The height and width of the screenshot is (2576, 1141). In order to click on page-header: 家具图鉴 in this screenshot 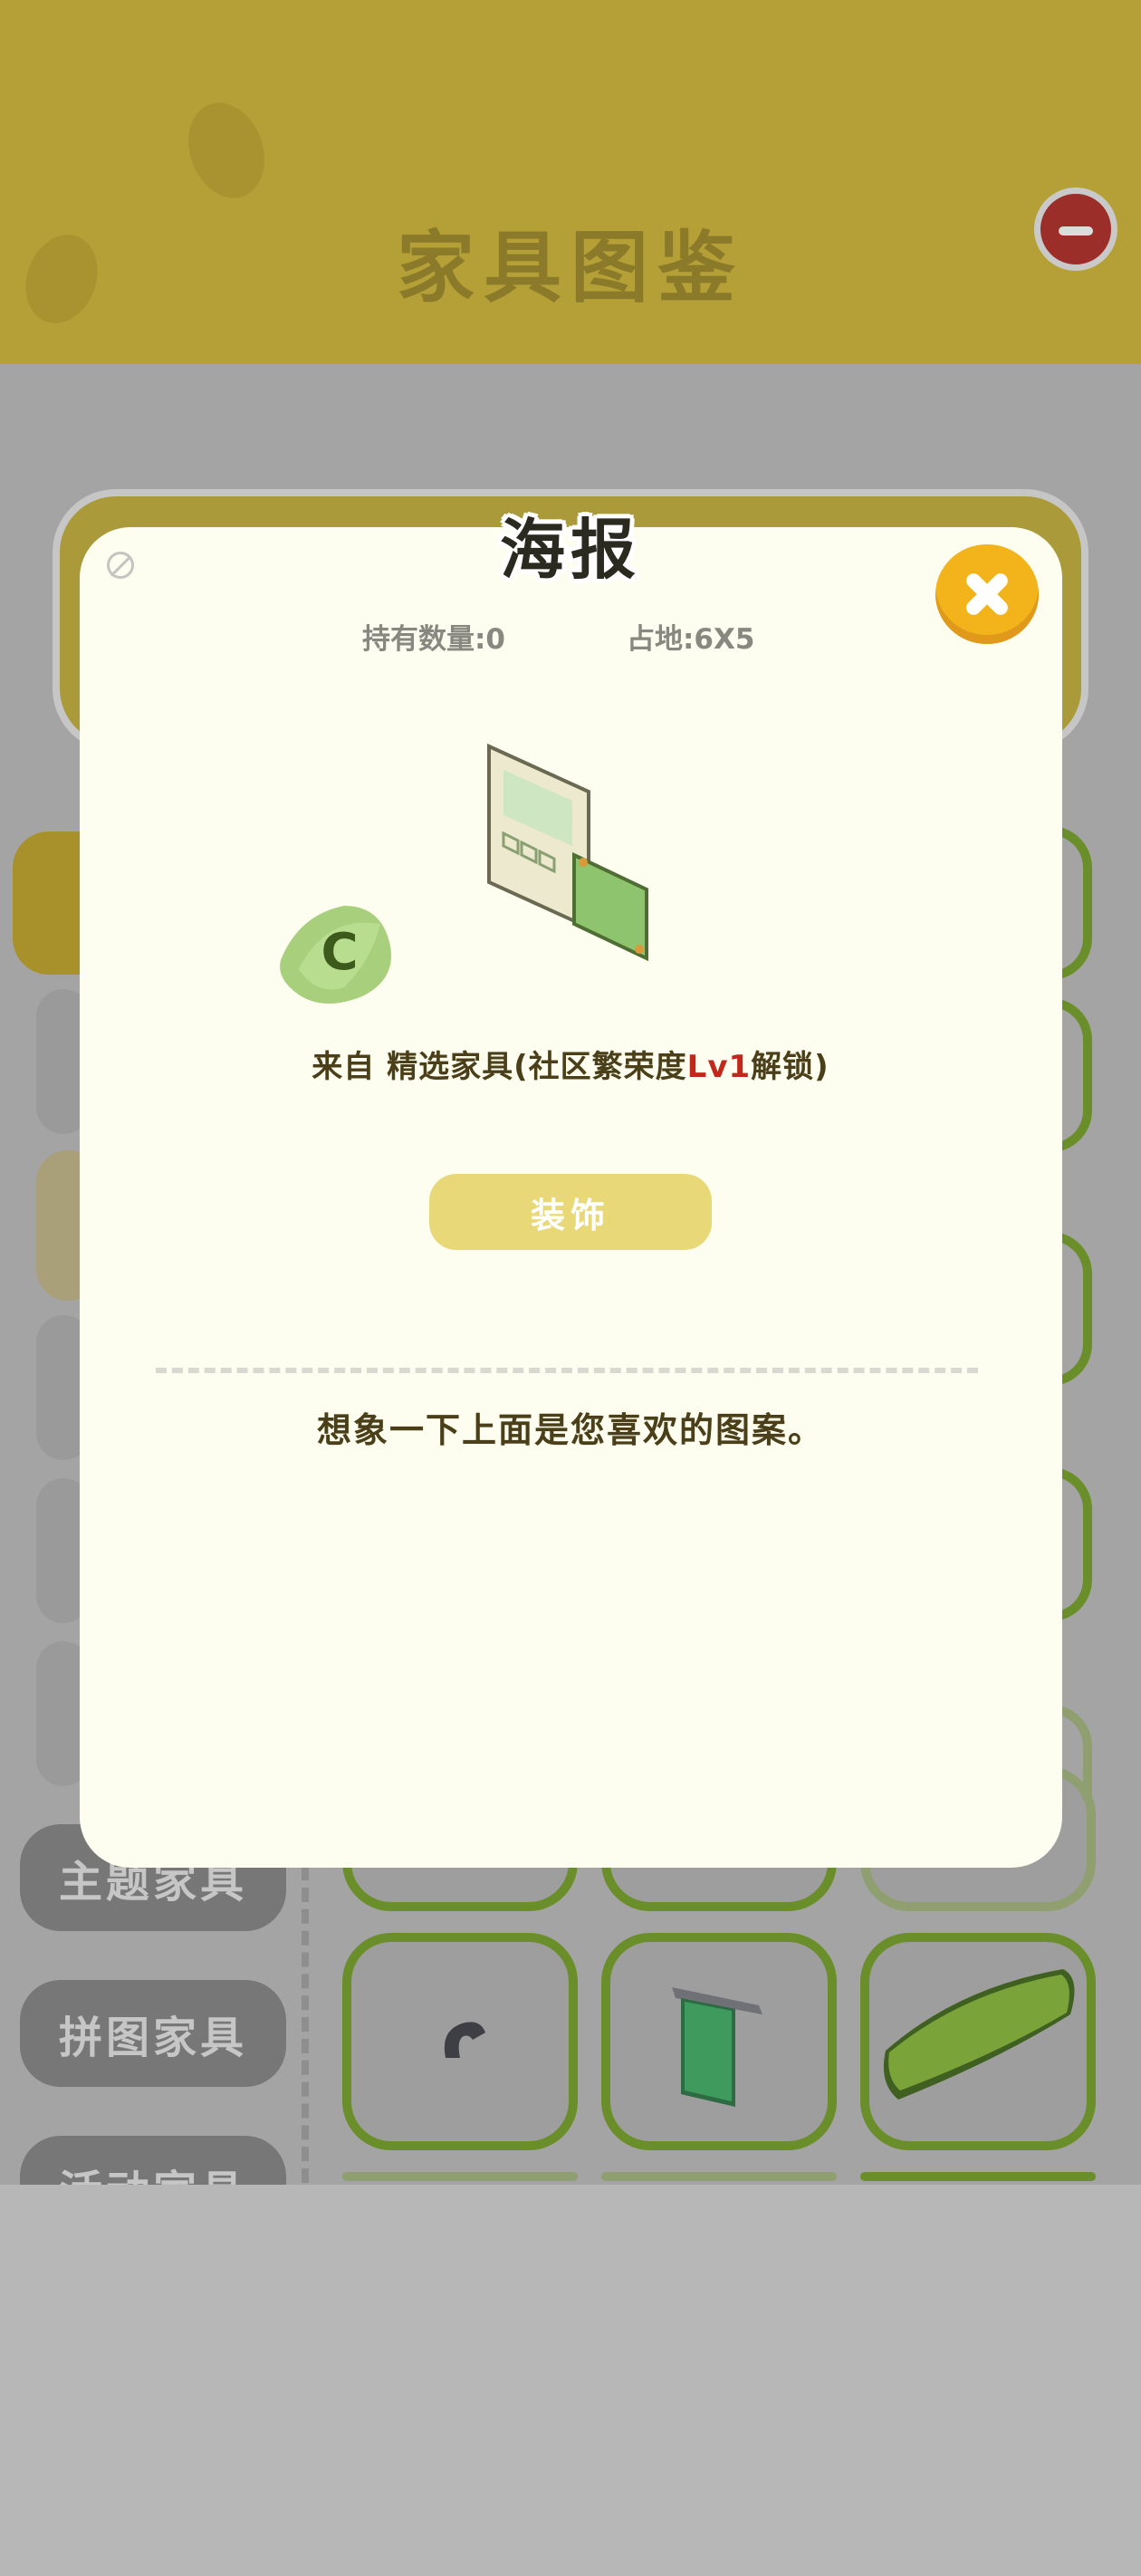, I will do `click(570, 182)`.